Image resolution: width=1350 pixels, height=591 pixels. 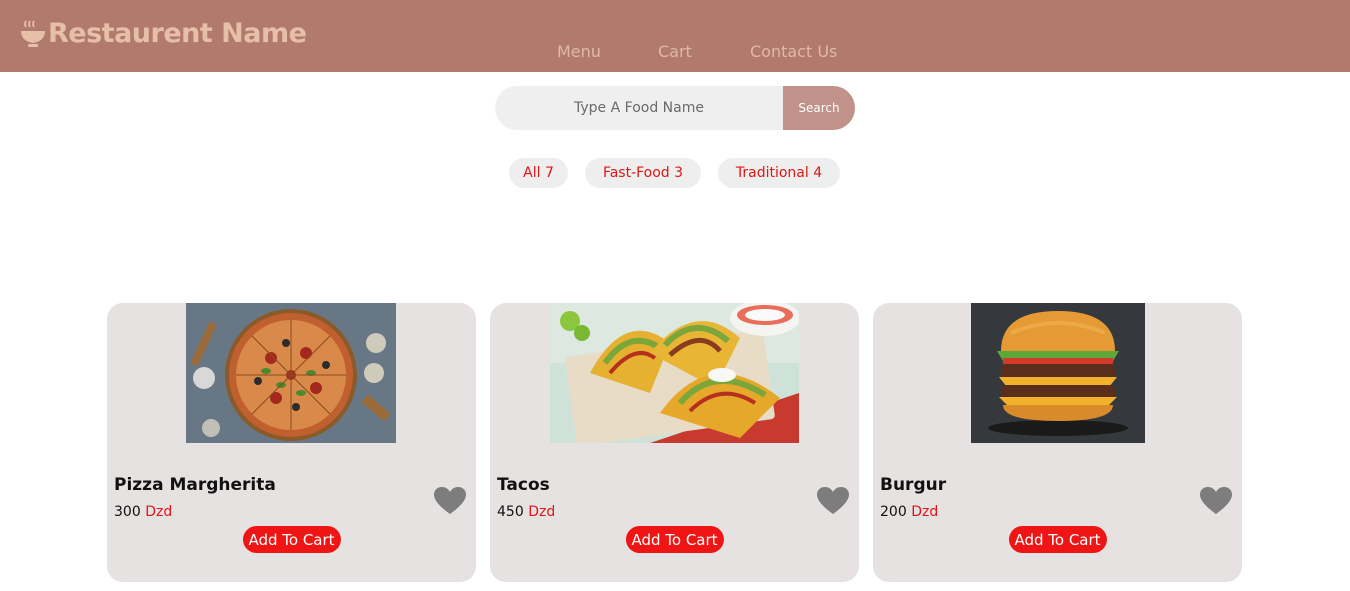 What do you see at coordinates (675, 36) in the screenshot?
I see `header: Restaurent Name Menu Cart Contact Us` at bounding box center [675, 36].